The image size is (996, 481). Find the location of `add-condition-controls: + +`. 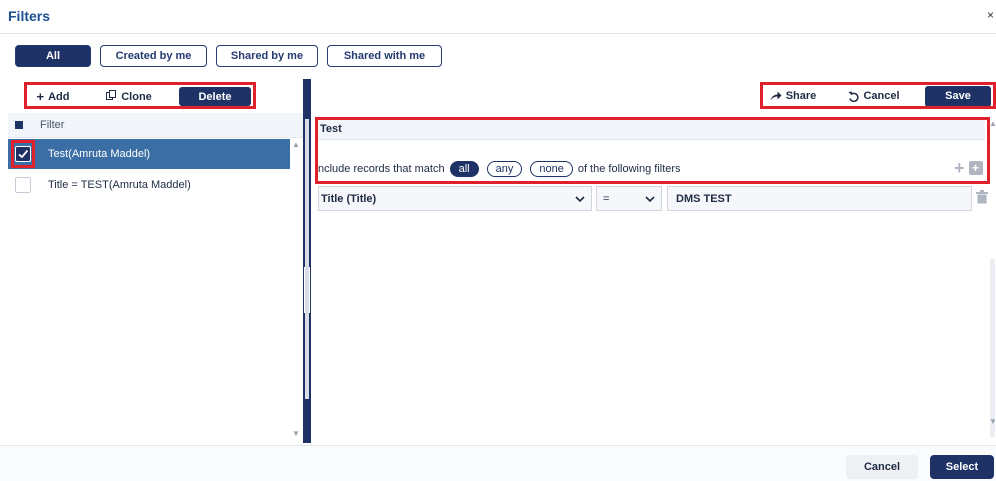

add-condition-controls: + + is located at coordinates (968, 168).